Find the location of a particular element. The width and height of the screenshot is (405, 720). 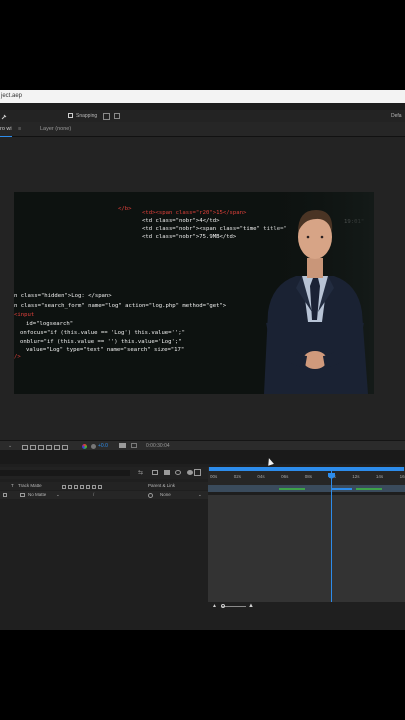

ruler-tick-label: 04s is located at coordinates (261, 476).